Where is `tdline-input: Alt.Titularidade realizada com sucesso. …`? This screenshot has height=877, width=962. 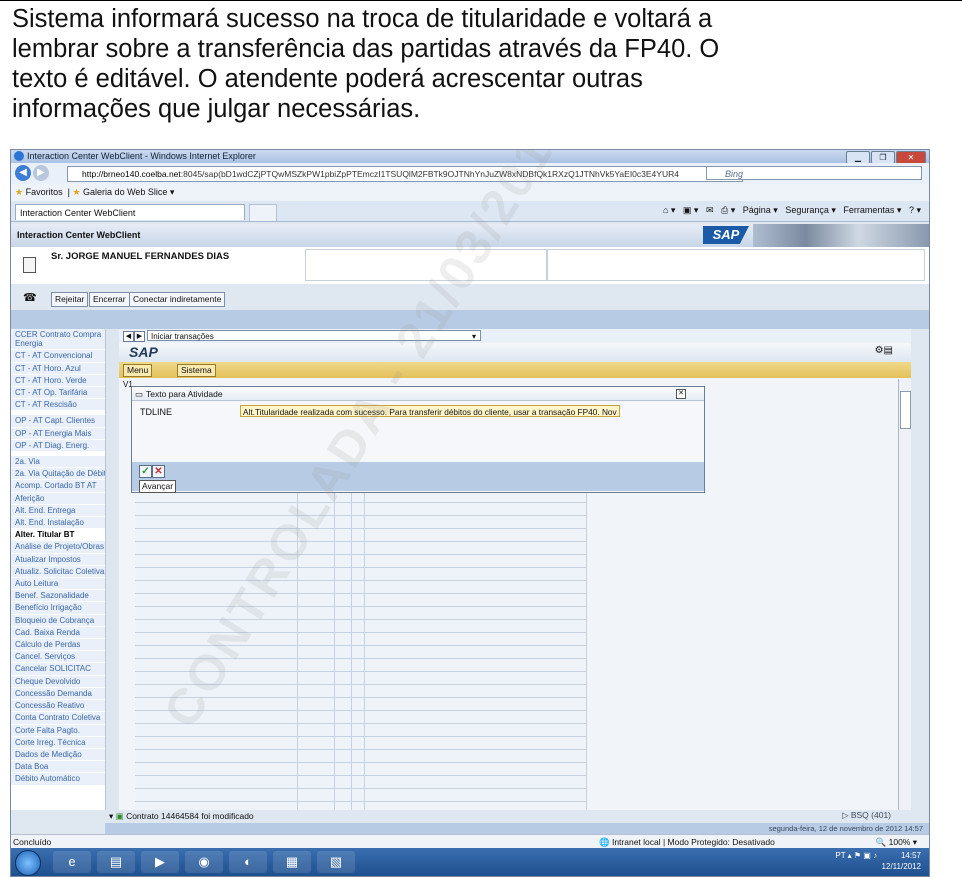
tdline-input: Alt.Titularidade realizada com sucesso. … is located at coordinates (430, 411).